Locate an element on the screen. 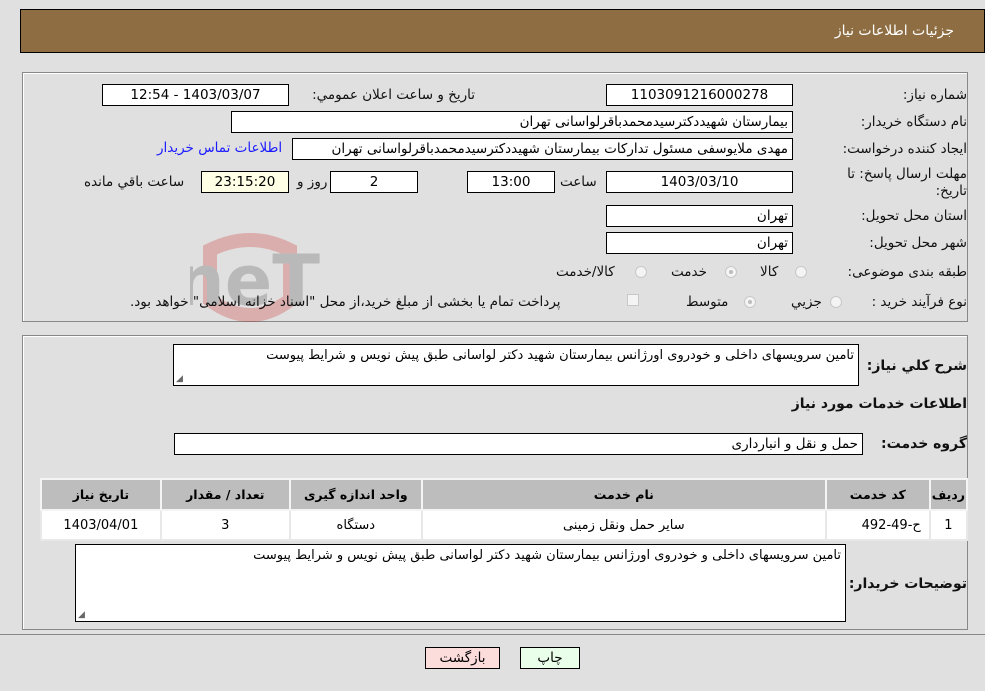 The image size is (985, 691). province-label: استان محل تحویل: is located at coordinates (914, 216).